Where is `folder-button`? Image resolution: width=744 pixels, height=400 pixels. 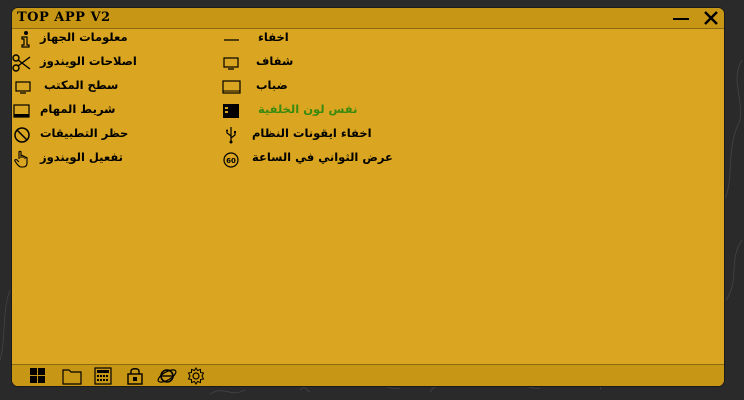
folder-button is located at coordinates (72, 376).